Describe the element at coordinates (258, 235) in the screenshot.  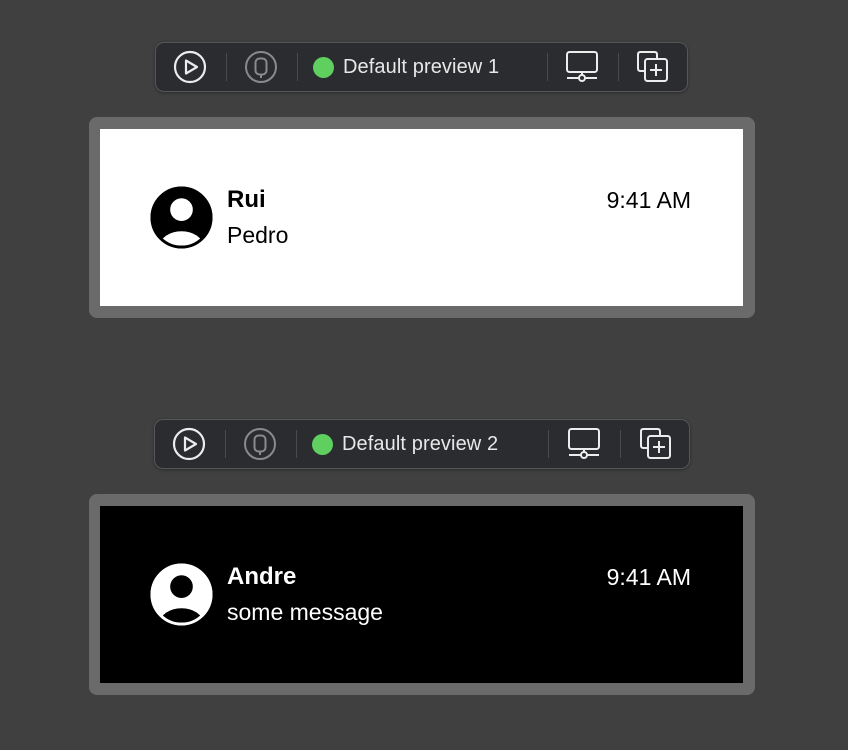
I see `message-preview: Pedro` at that location.